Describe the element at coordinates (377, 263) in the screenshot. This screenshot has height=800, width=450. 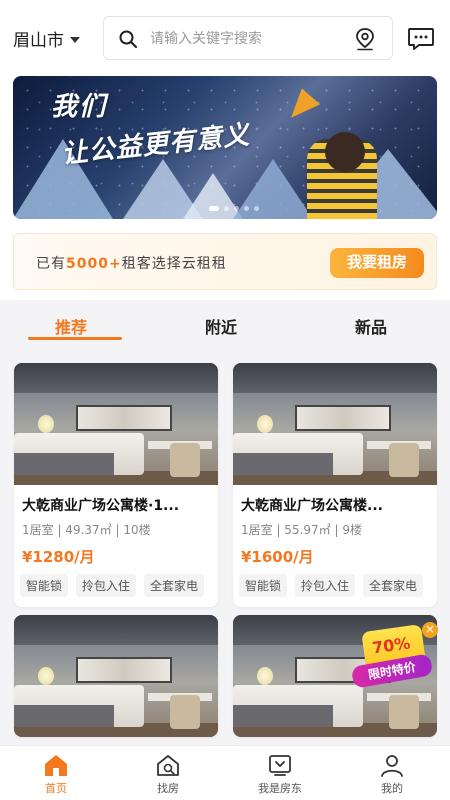
I see `rent-button: 我要租房` at that location.